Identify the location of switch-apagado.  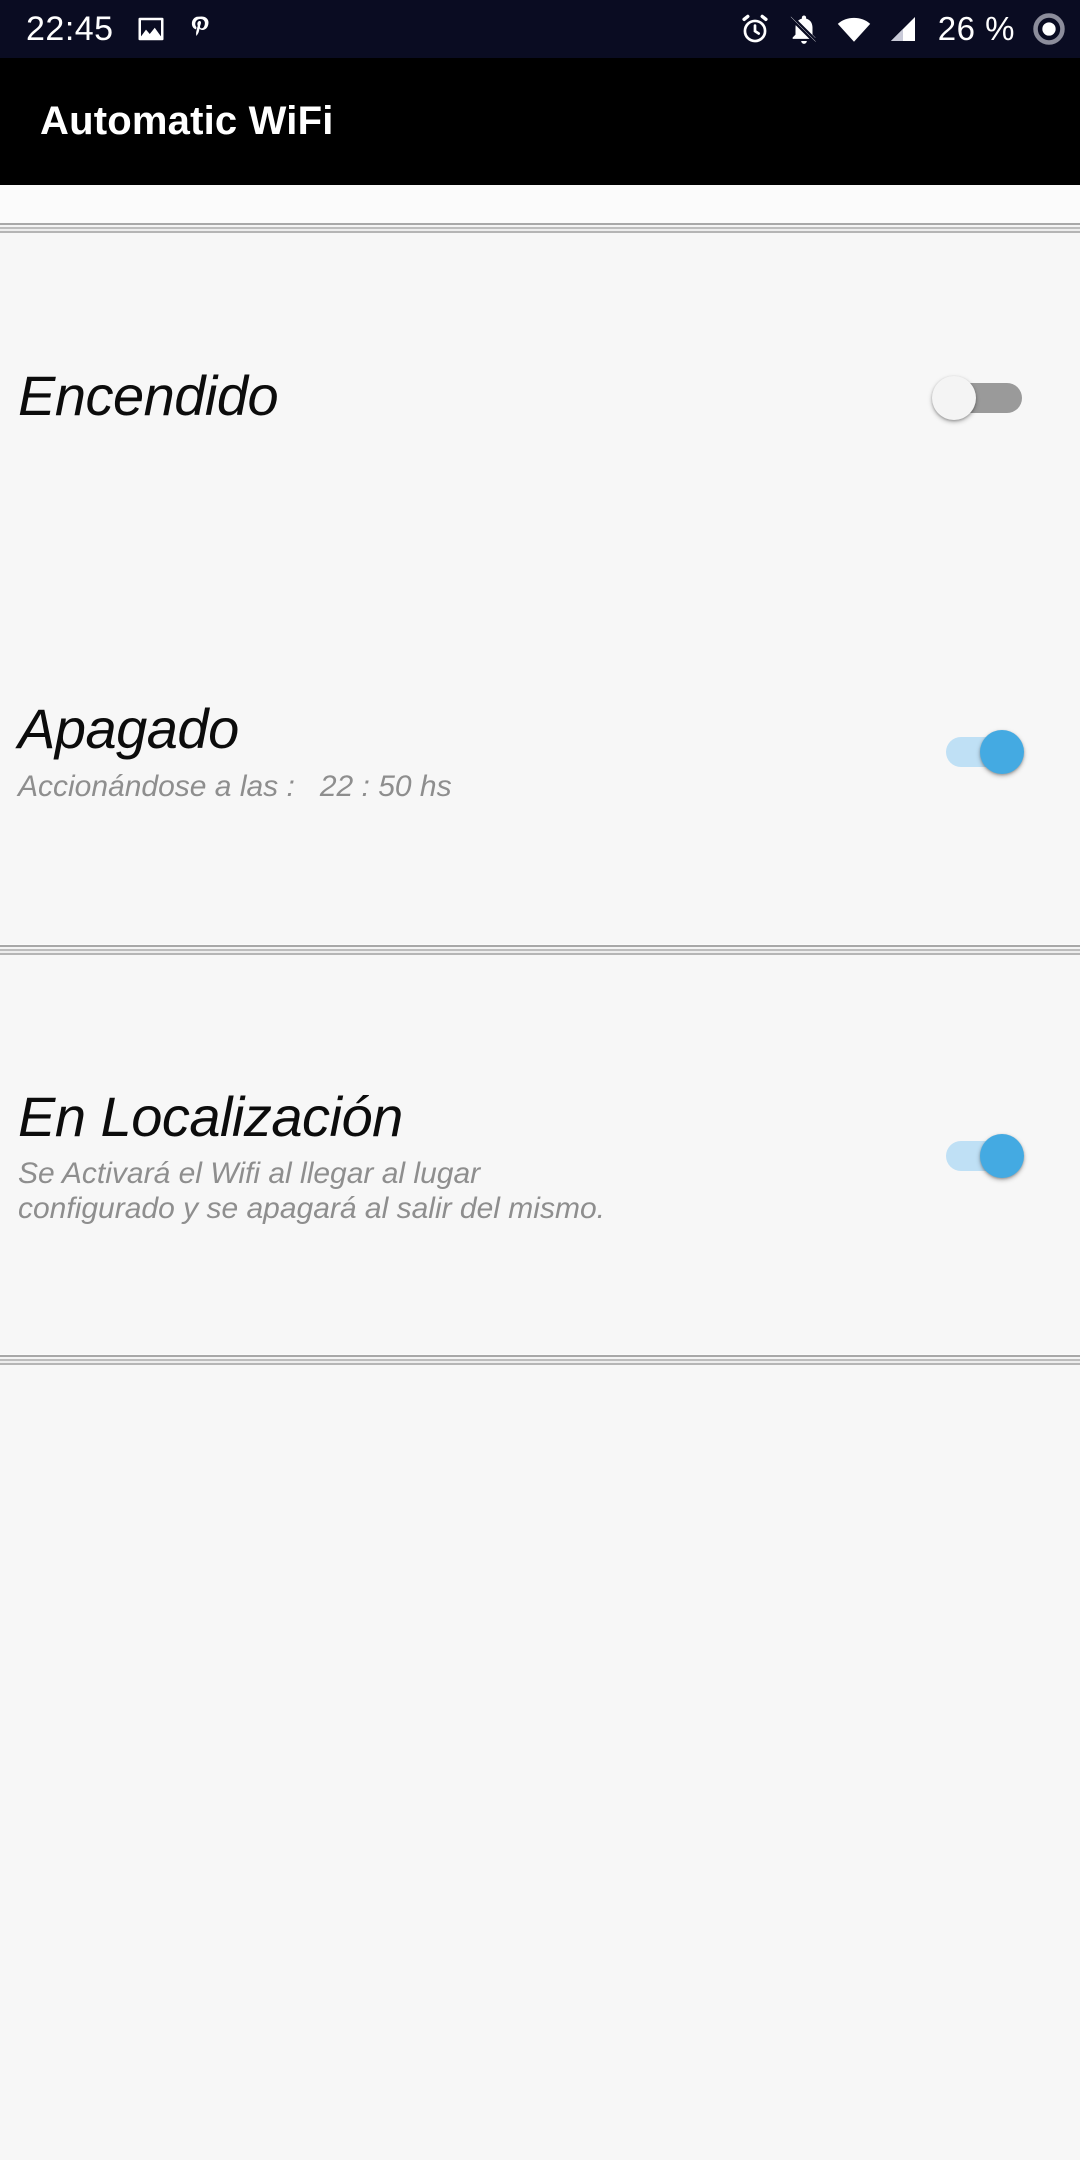
(984, 752).